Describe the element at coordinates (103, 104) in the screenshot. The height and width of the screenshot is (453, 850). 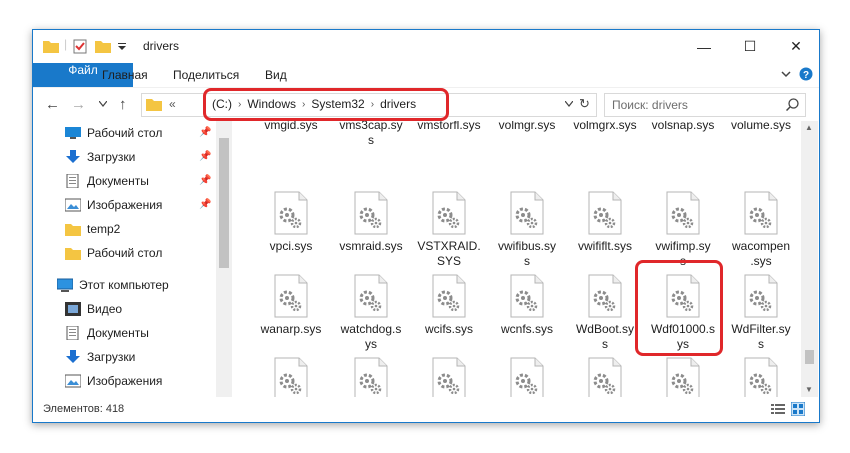
I see `recent-locations-icon` at that location.